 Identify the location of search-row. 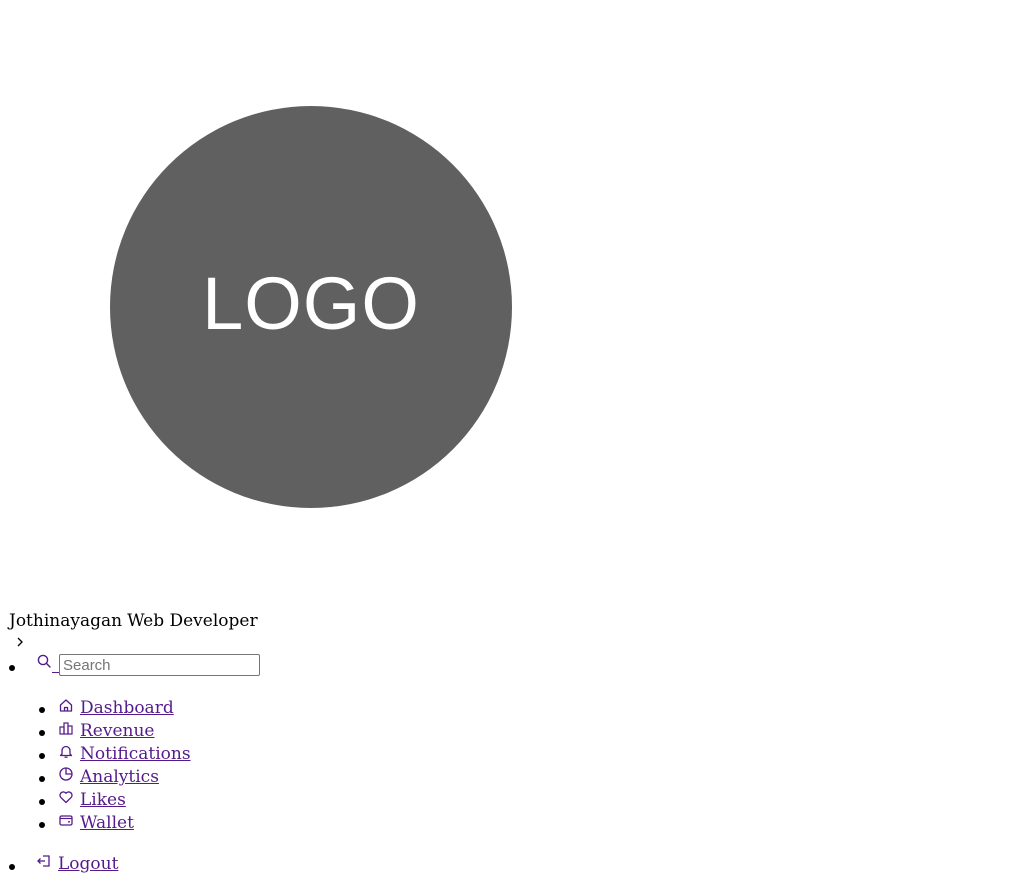
(134, 665).